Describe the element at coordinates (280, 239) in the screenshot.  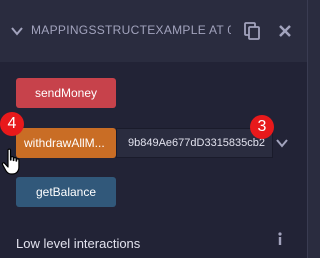
I see `info-icon` at that location.